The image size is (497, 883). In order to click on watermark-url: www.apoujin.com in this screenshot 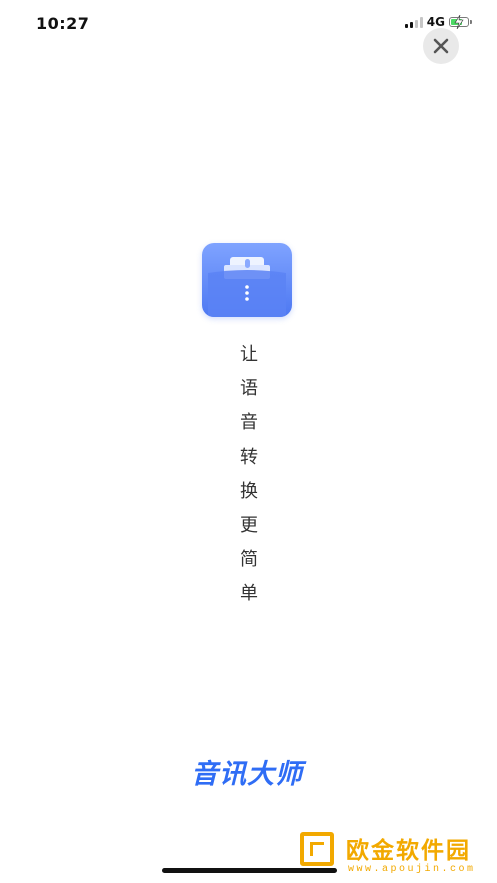, I will do `click(412, 869)`.